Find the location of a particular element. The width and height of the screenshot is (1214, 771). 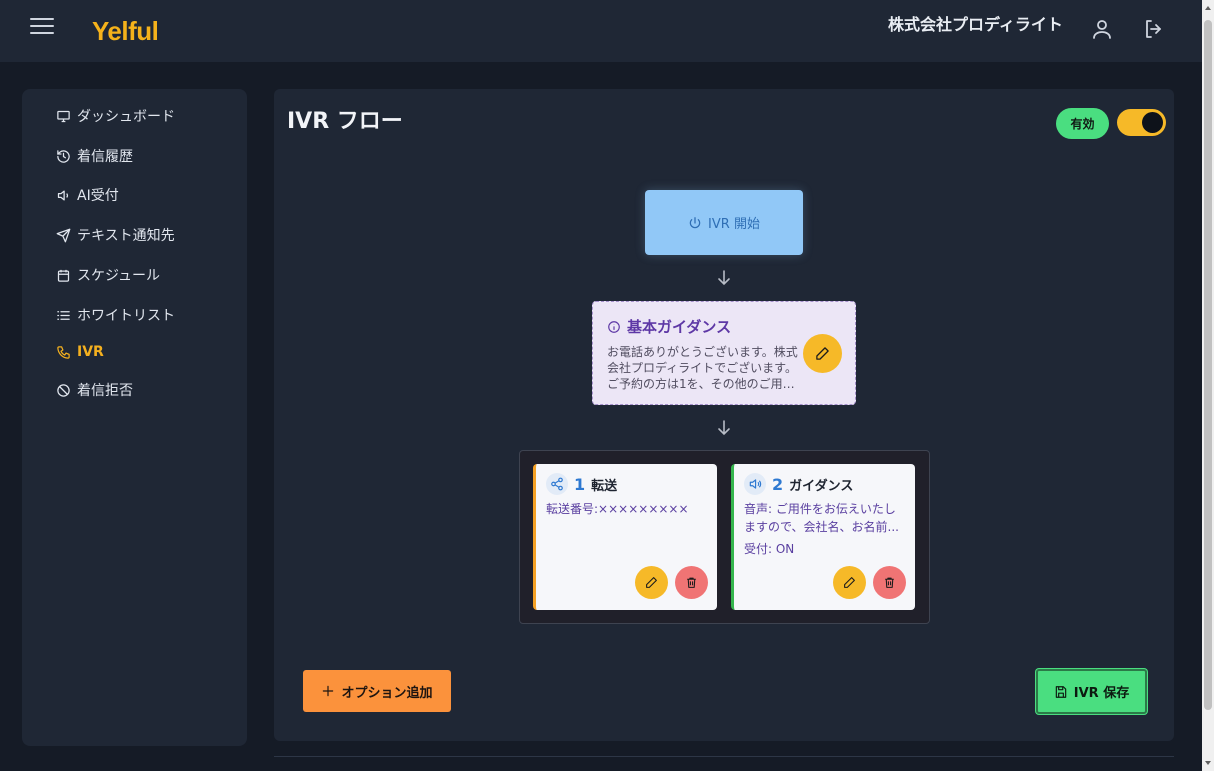

edit-guidance-button is located at coordinates (822, 353).